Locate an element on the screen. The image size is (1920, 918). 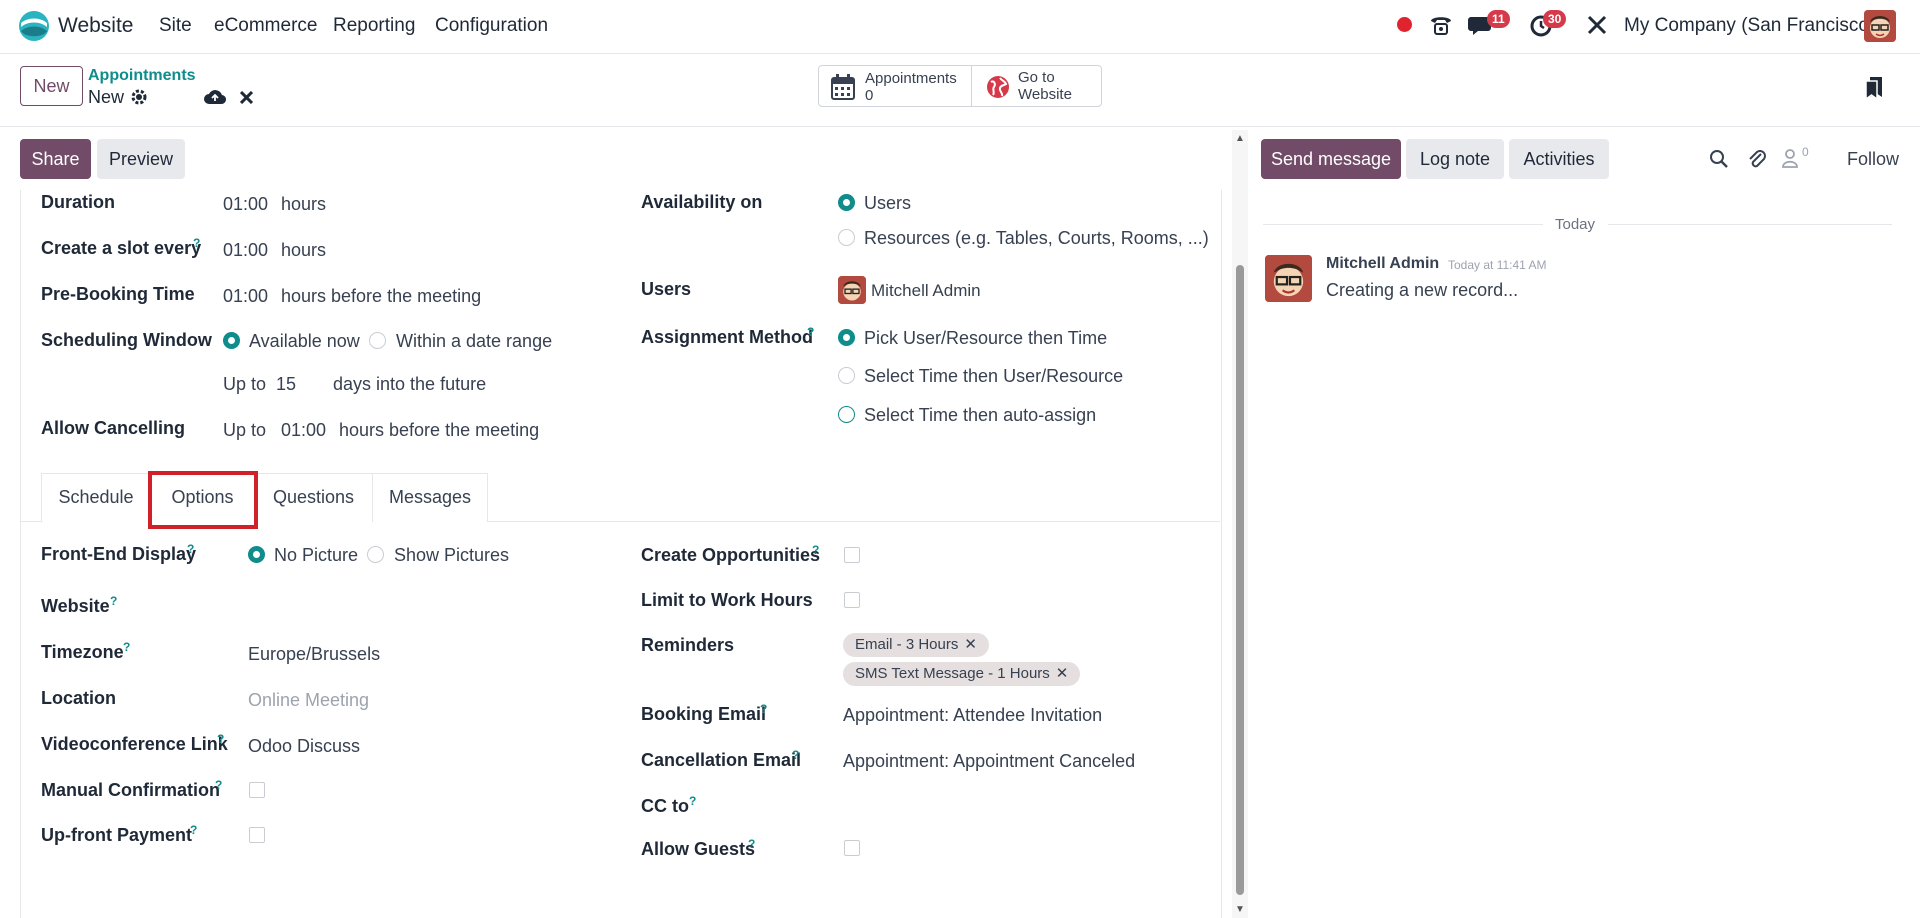
frontend-help-icon: ? is located at coordinates (190, 549).